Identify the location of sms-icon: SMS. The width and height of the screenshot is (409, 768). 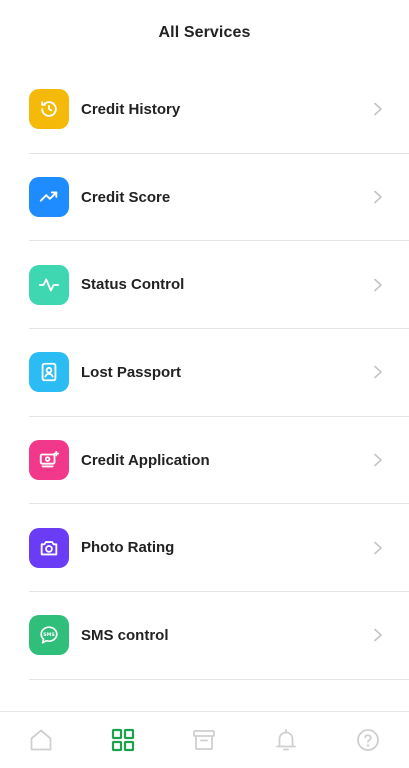
(49, 635).